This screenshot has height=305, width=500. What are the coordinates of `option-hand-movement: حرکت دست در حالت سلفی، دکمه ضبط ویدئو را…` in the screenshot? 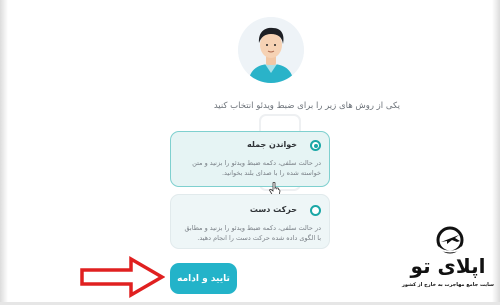 It's located at (250, 221).